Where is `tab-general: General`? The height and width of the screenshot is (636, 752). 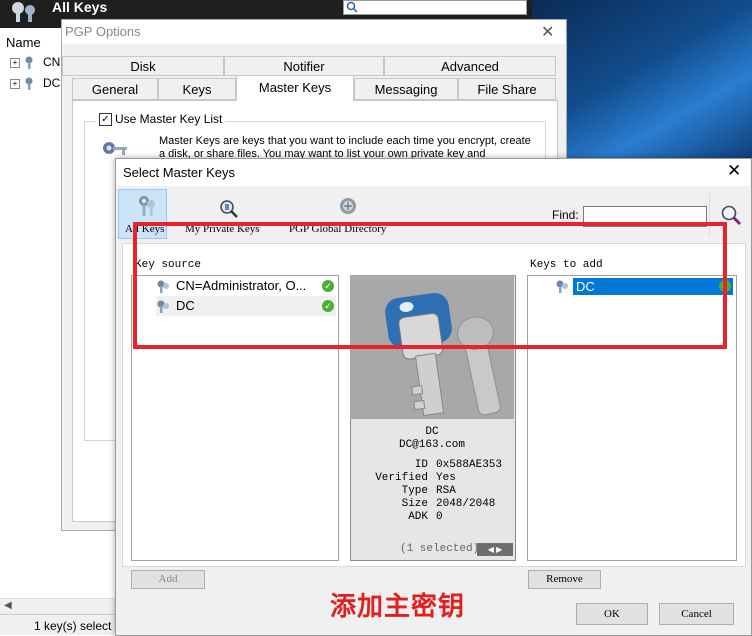 tab-general: General is located at coordinates (115, 89).